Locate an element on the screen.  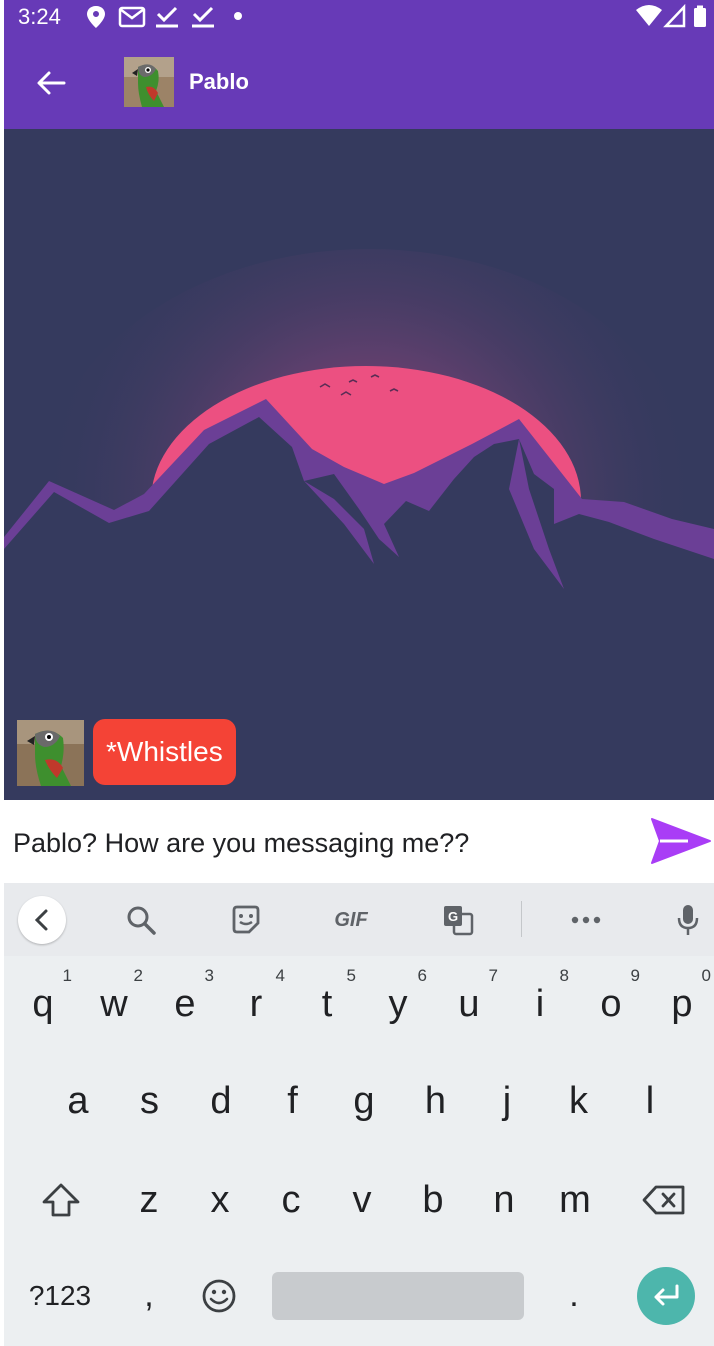
key-label: e is located at coordinates (185, 1003).